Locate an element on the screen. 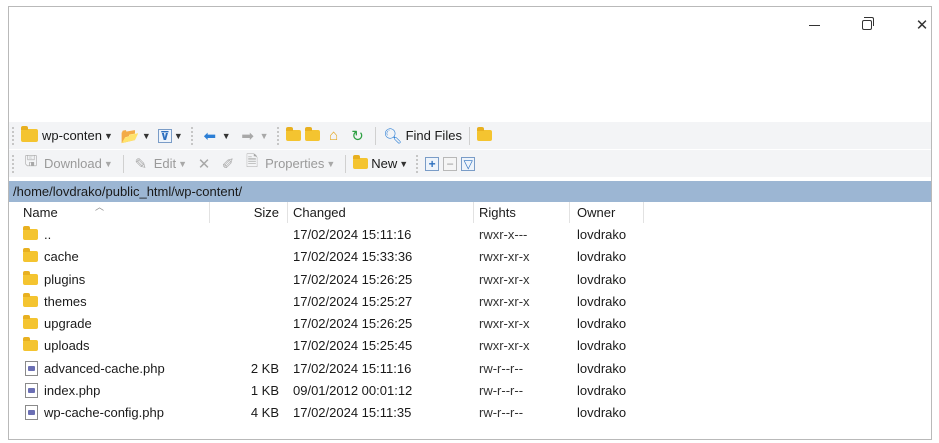  file-name-cell: plugins is located at coordinates (54, 278).